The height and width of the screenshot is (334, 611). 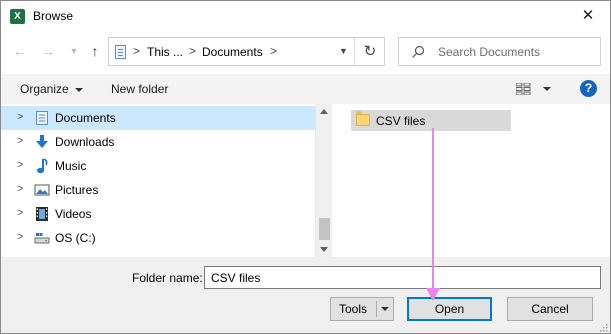 What do you see at coordinates (85, 118) in the screenshot?
I see `sidebar-item-label: Documents` at bounding box center [85, 118].